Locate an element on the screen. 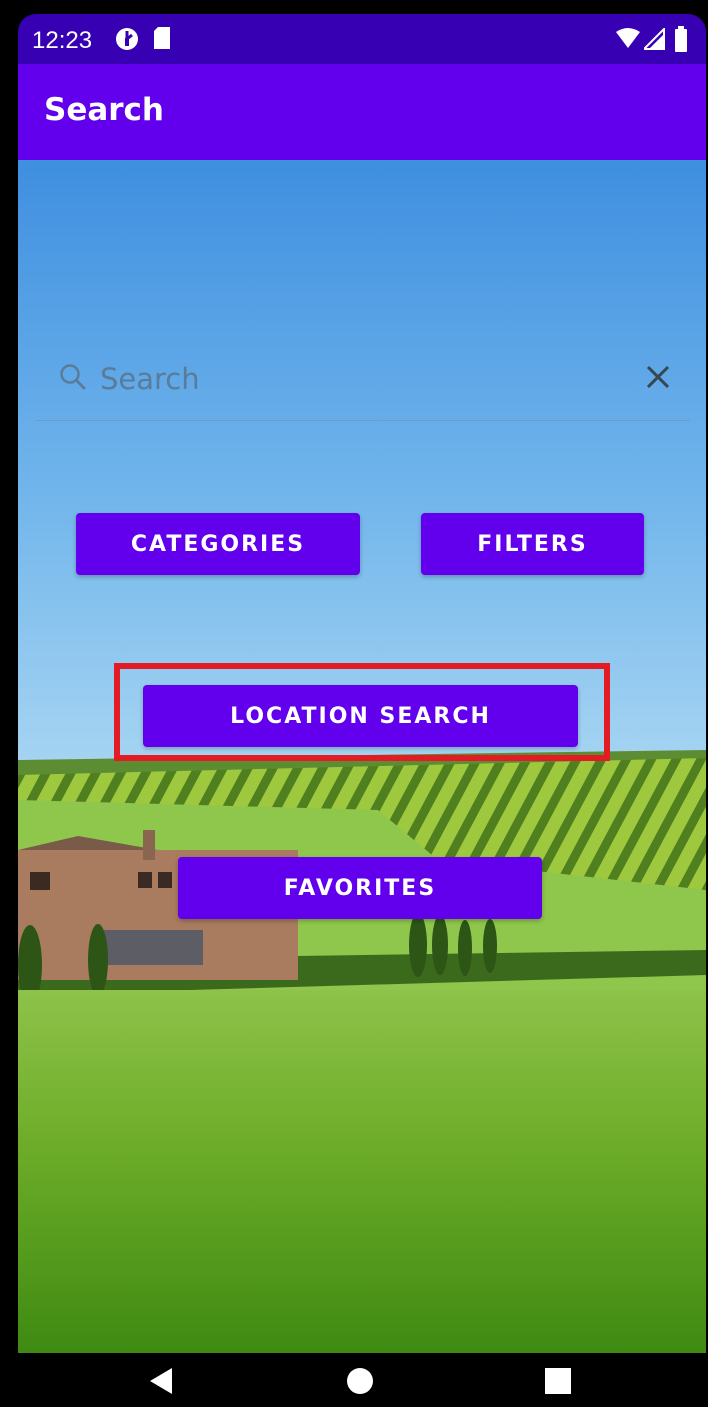 The width and height of the screenshot is (708, 1407). favorites-button: FAVORITES is located at coordinates (360, 888).